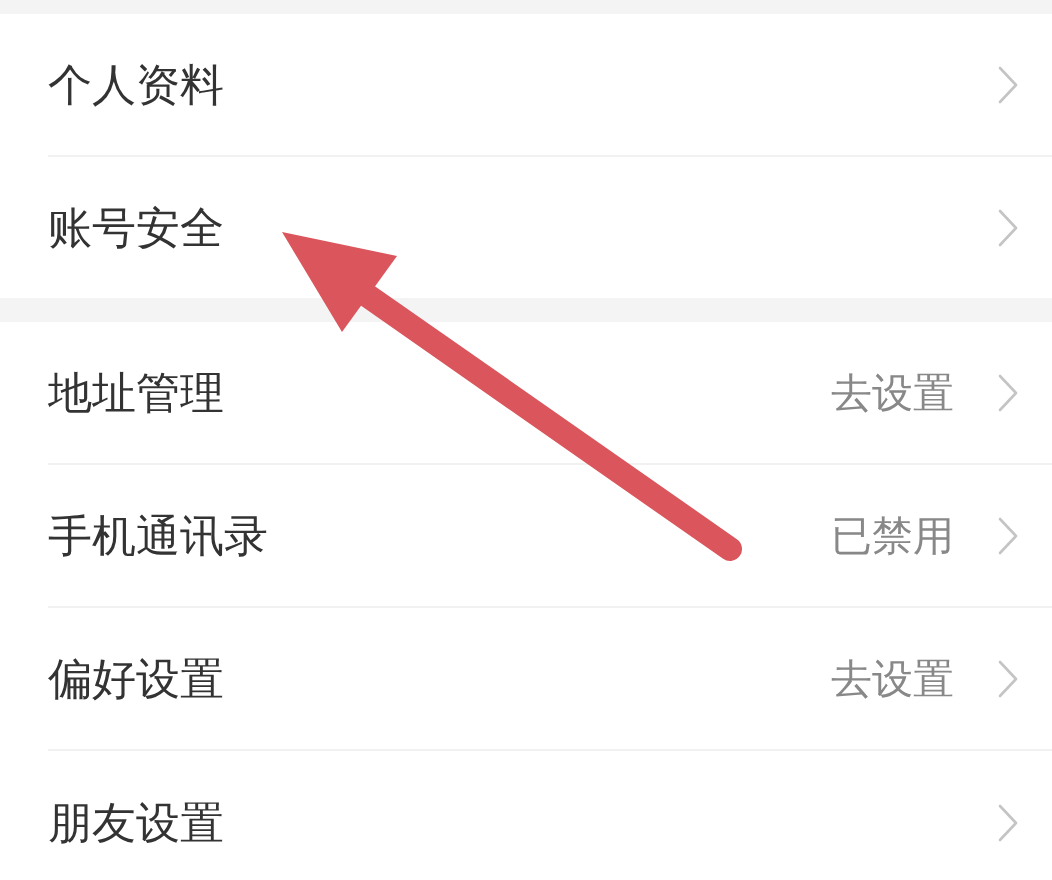 The image size is (1052, 880). Describe the element at coordinates (526, 815) in the screenshot. I see `settings-row: 朋友设置` at that location.